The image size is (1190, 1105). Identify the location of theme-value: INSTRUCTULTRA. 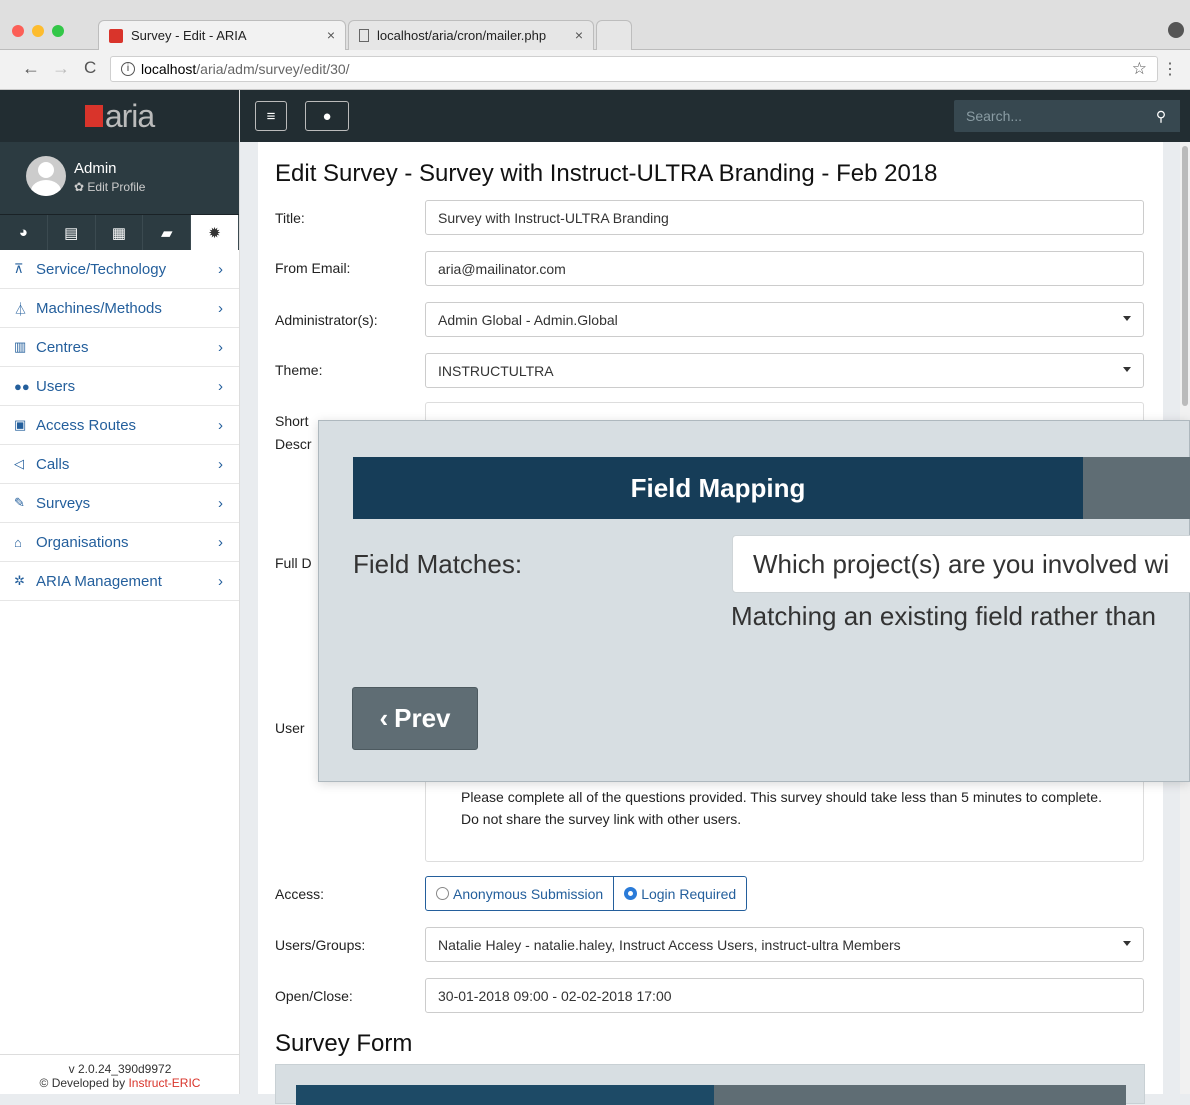
(496, 370).